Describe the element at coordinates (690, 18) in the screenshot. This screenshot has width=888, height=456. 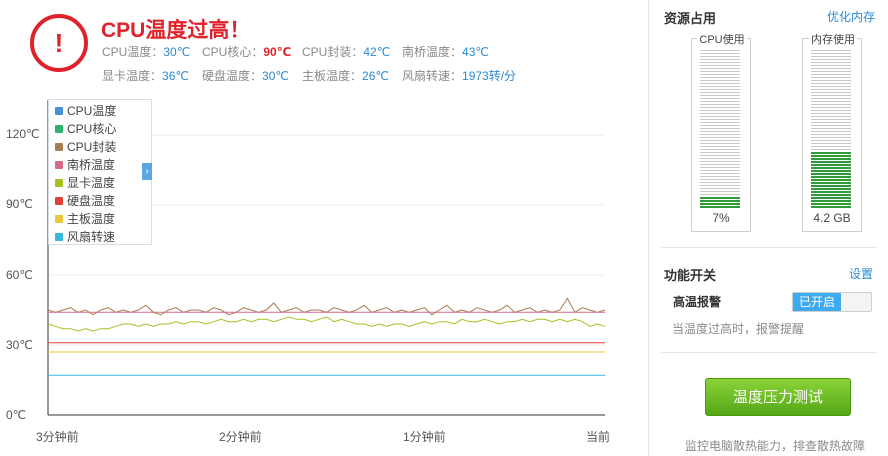
I see `resources-title: 资源占用` at that location.